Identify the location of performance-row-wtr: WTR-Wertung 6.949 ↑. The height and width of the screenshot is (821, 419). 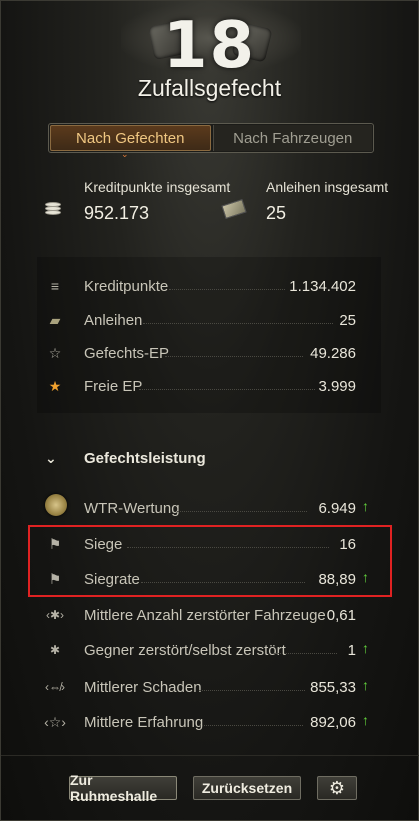
(210, 508).